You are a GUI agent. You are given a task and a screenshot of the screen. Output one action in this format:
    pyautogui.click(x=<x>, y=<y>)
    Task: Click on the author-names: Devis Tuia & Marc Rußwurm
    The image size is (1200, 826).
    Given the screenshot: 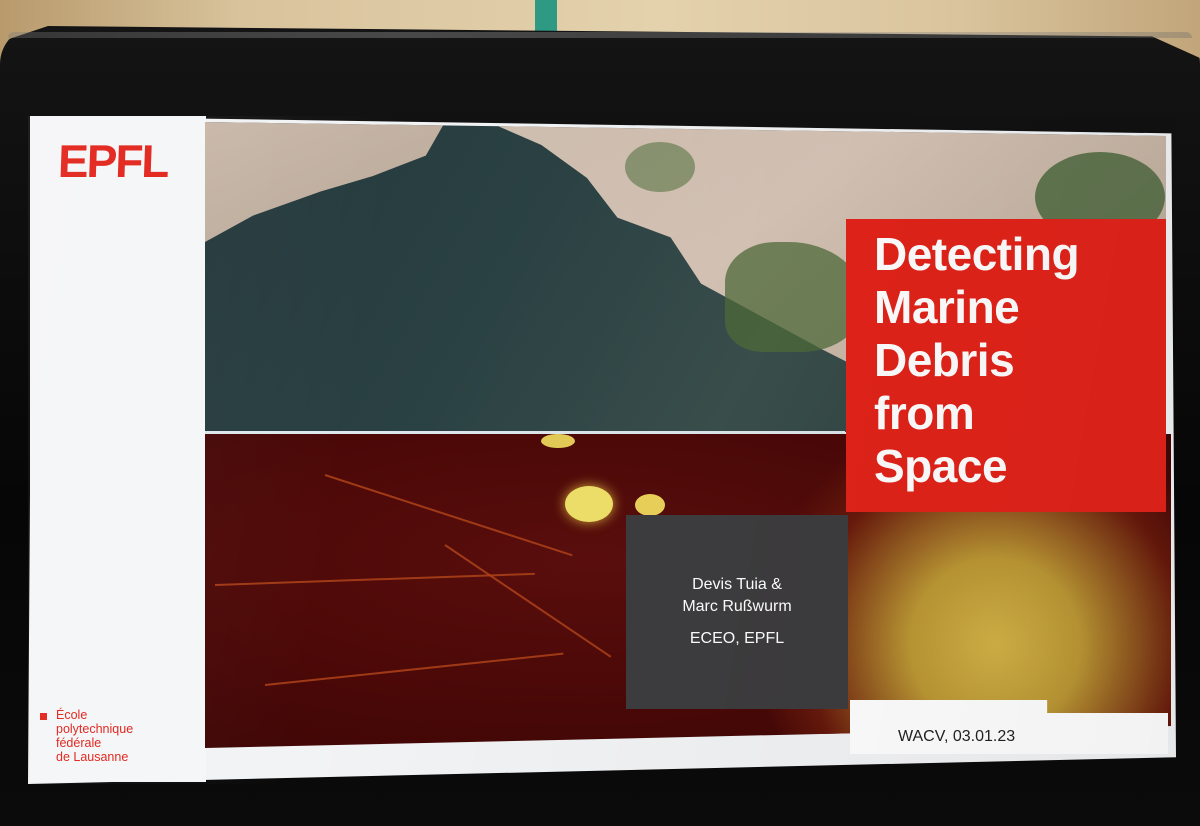 What is the action you would take?
    pyautogui.click(x=737, y=595)
    